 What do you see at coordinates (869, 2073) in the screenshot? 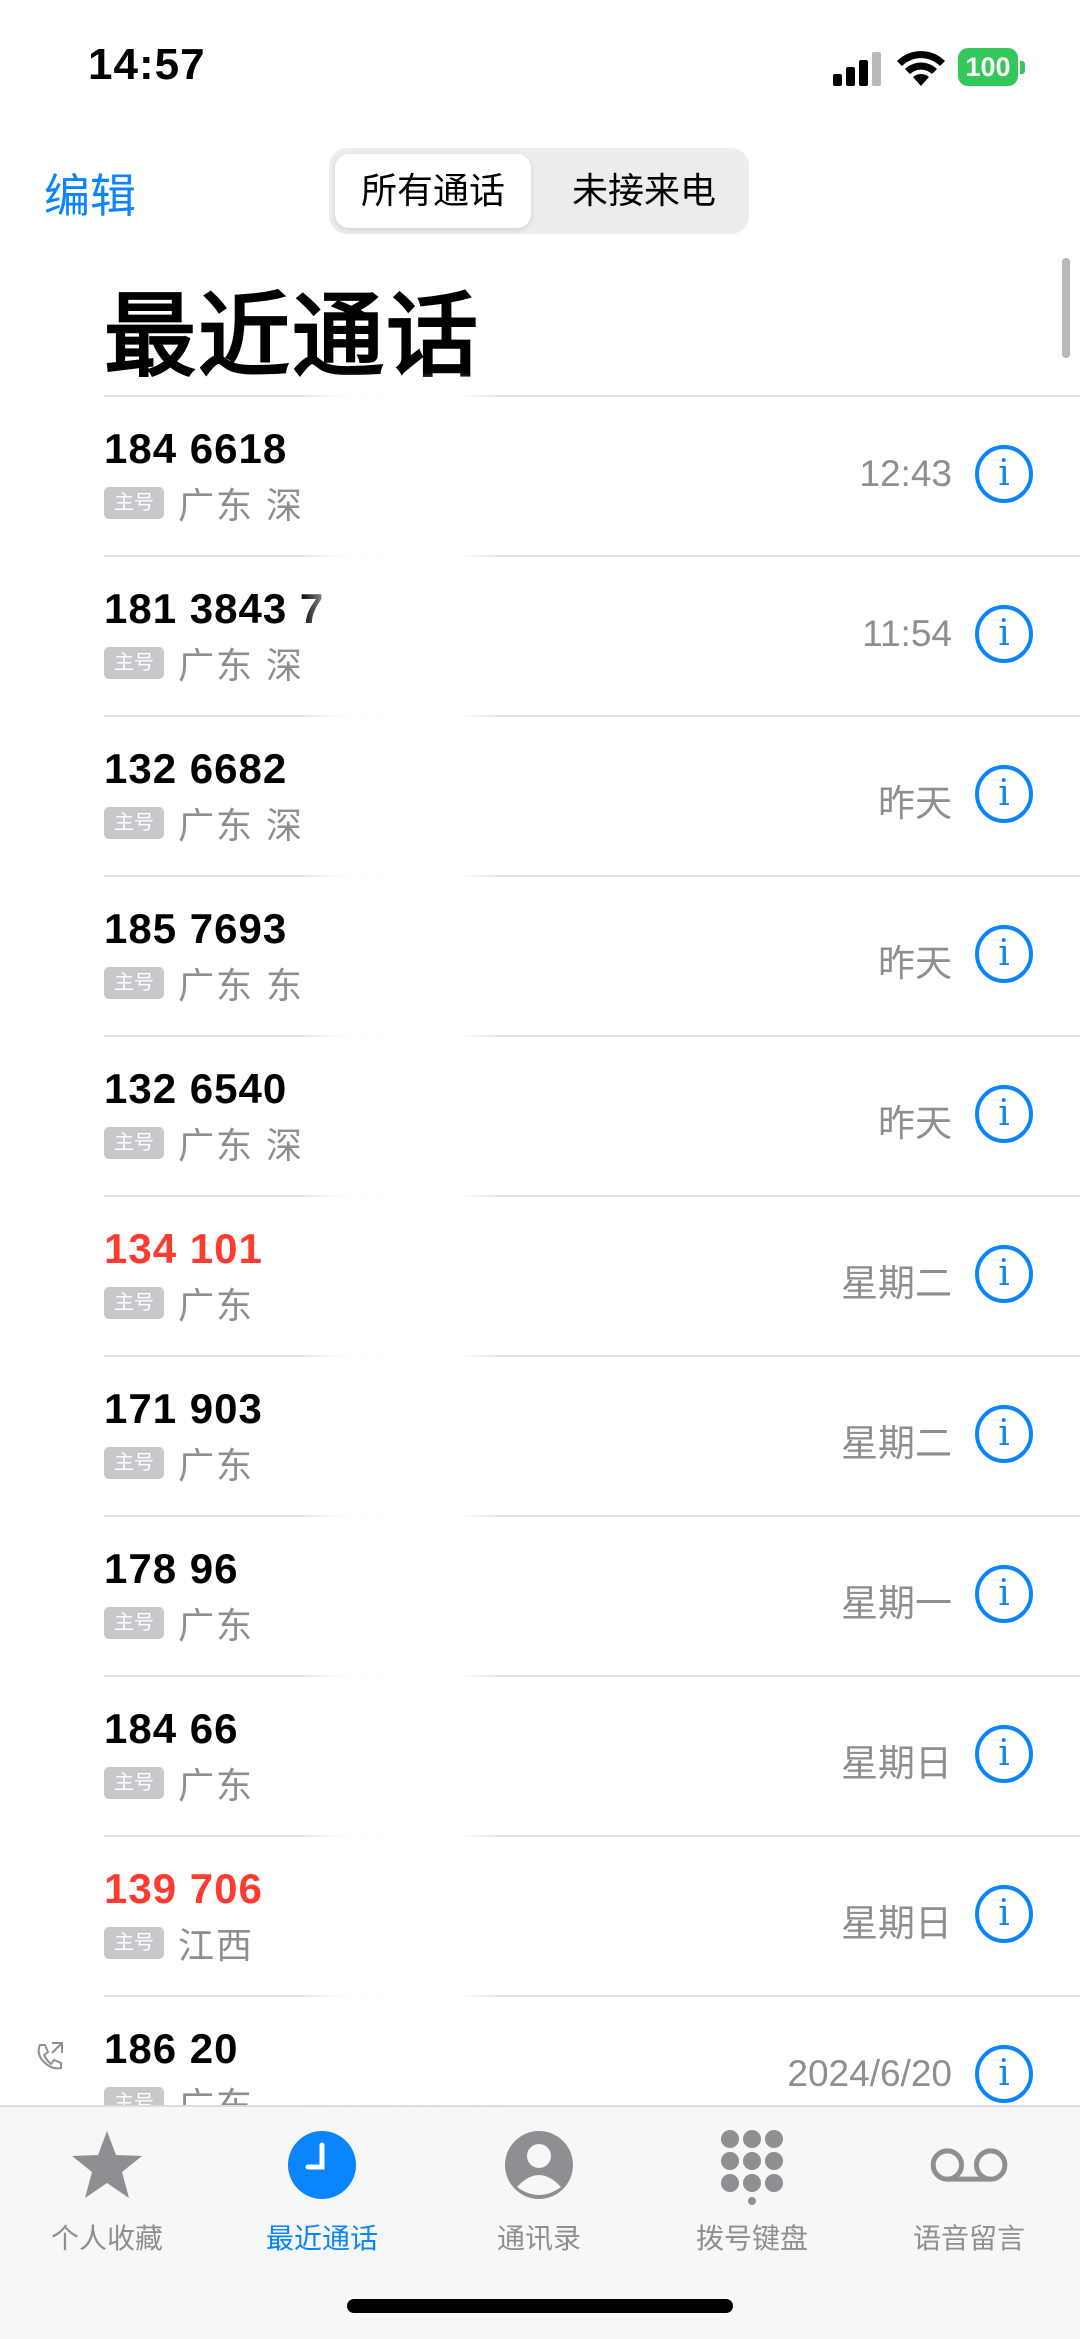
I see `call-date: 2024/6/20` at bounding box center [869, 2073].